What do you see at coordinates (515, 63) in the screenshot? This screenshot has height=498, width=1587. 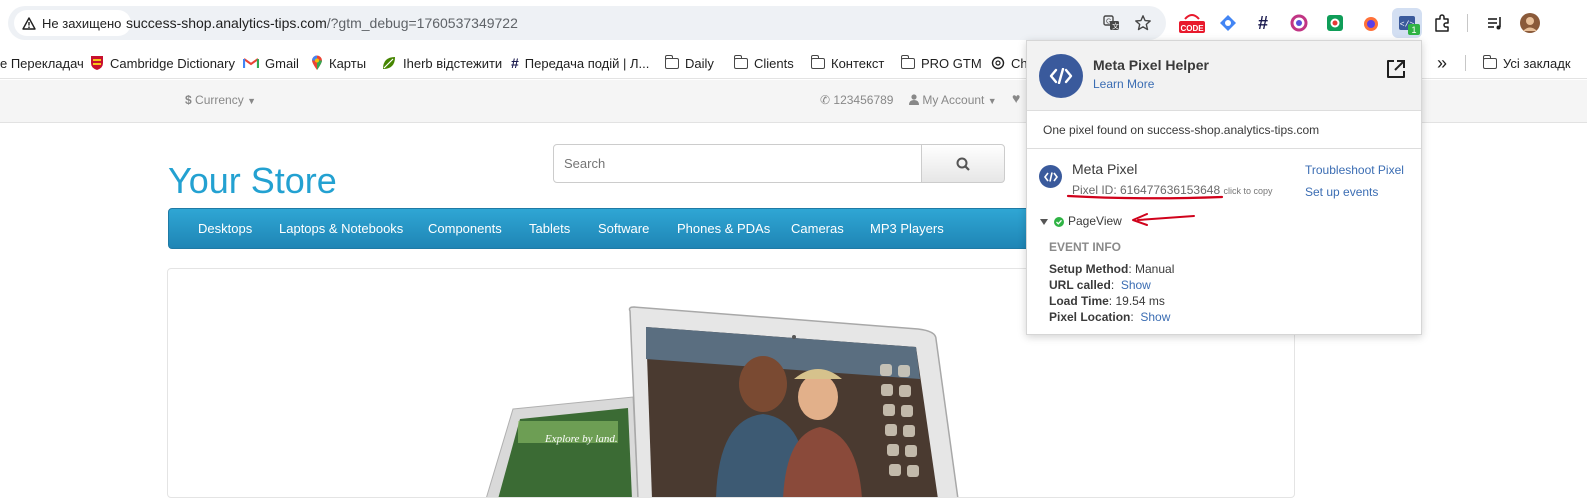 I see `hashtag-icon: #` at bounding box center [515, 63].